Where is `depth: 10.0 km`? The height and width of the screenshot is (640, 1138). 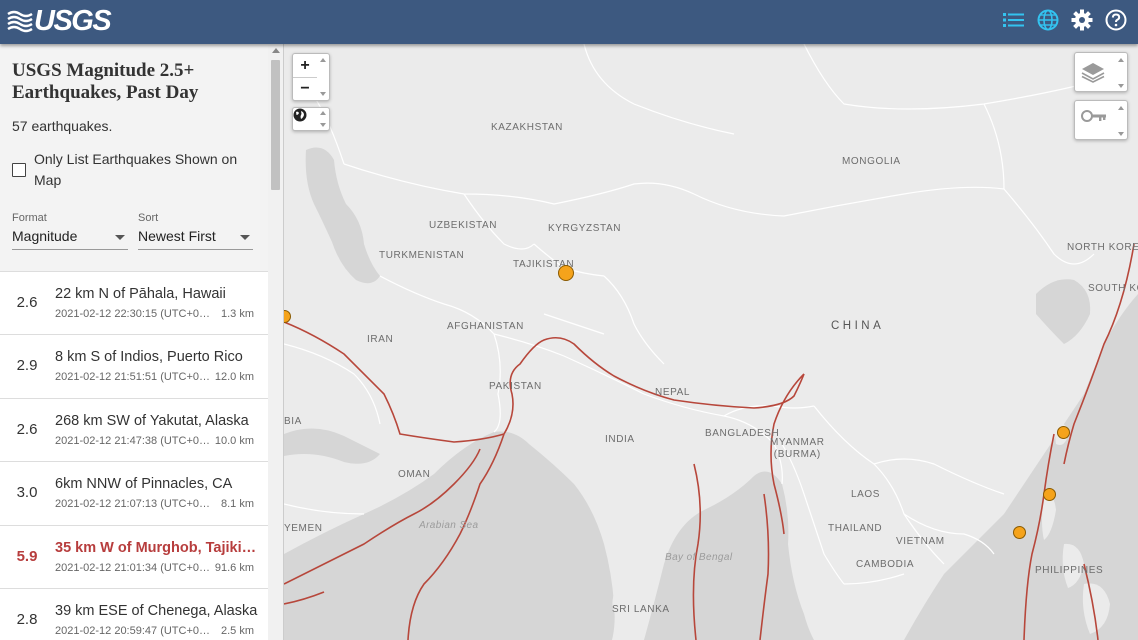
depth: 10.0 km is located at coordinates (234, 440).